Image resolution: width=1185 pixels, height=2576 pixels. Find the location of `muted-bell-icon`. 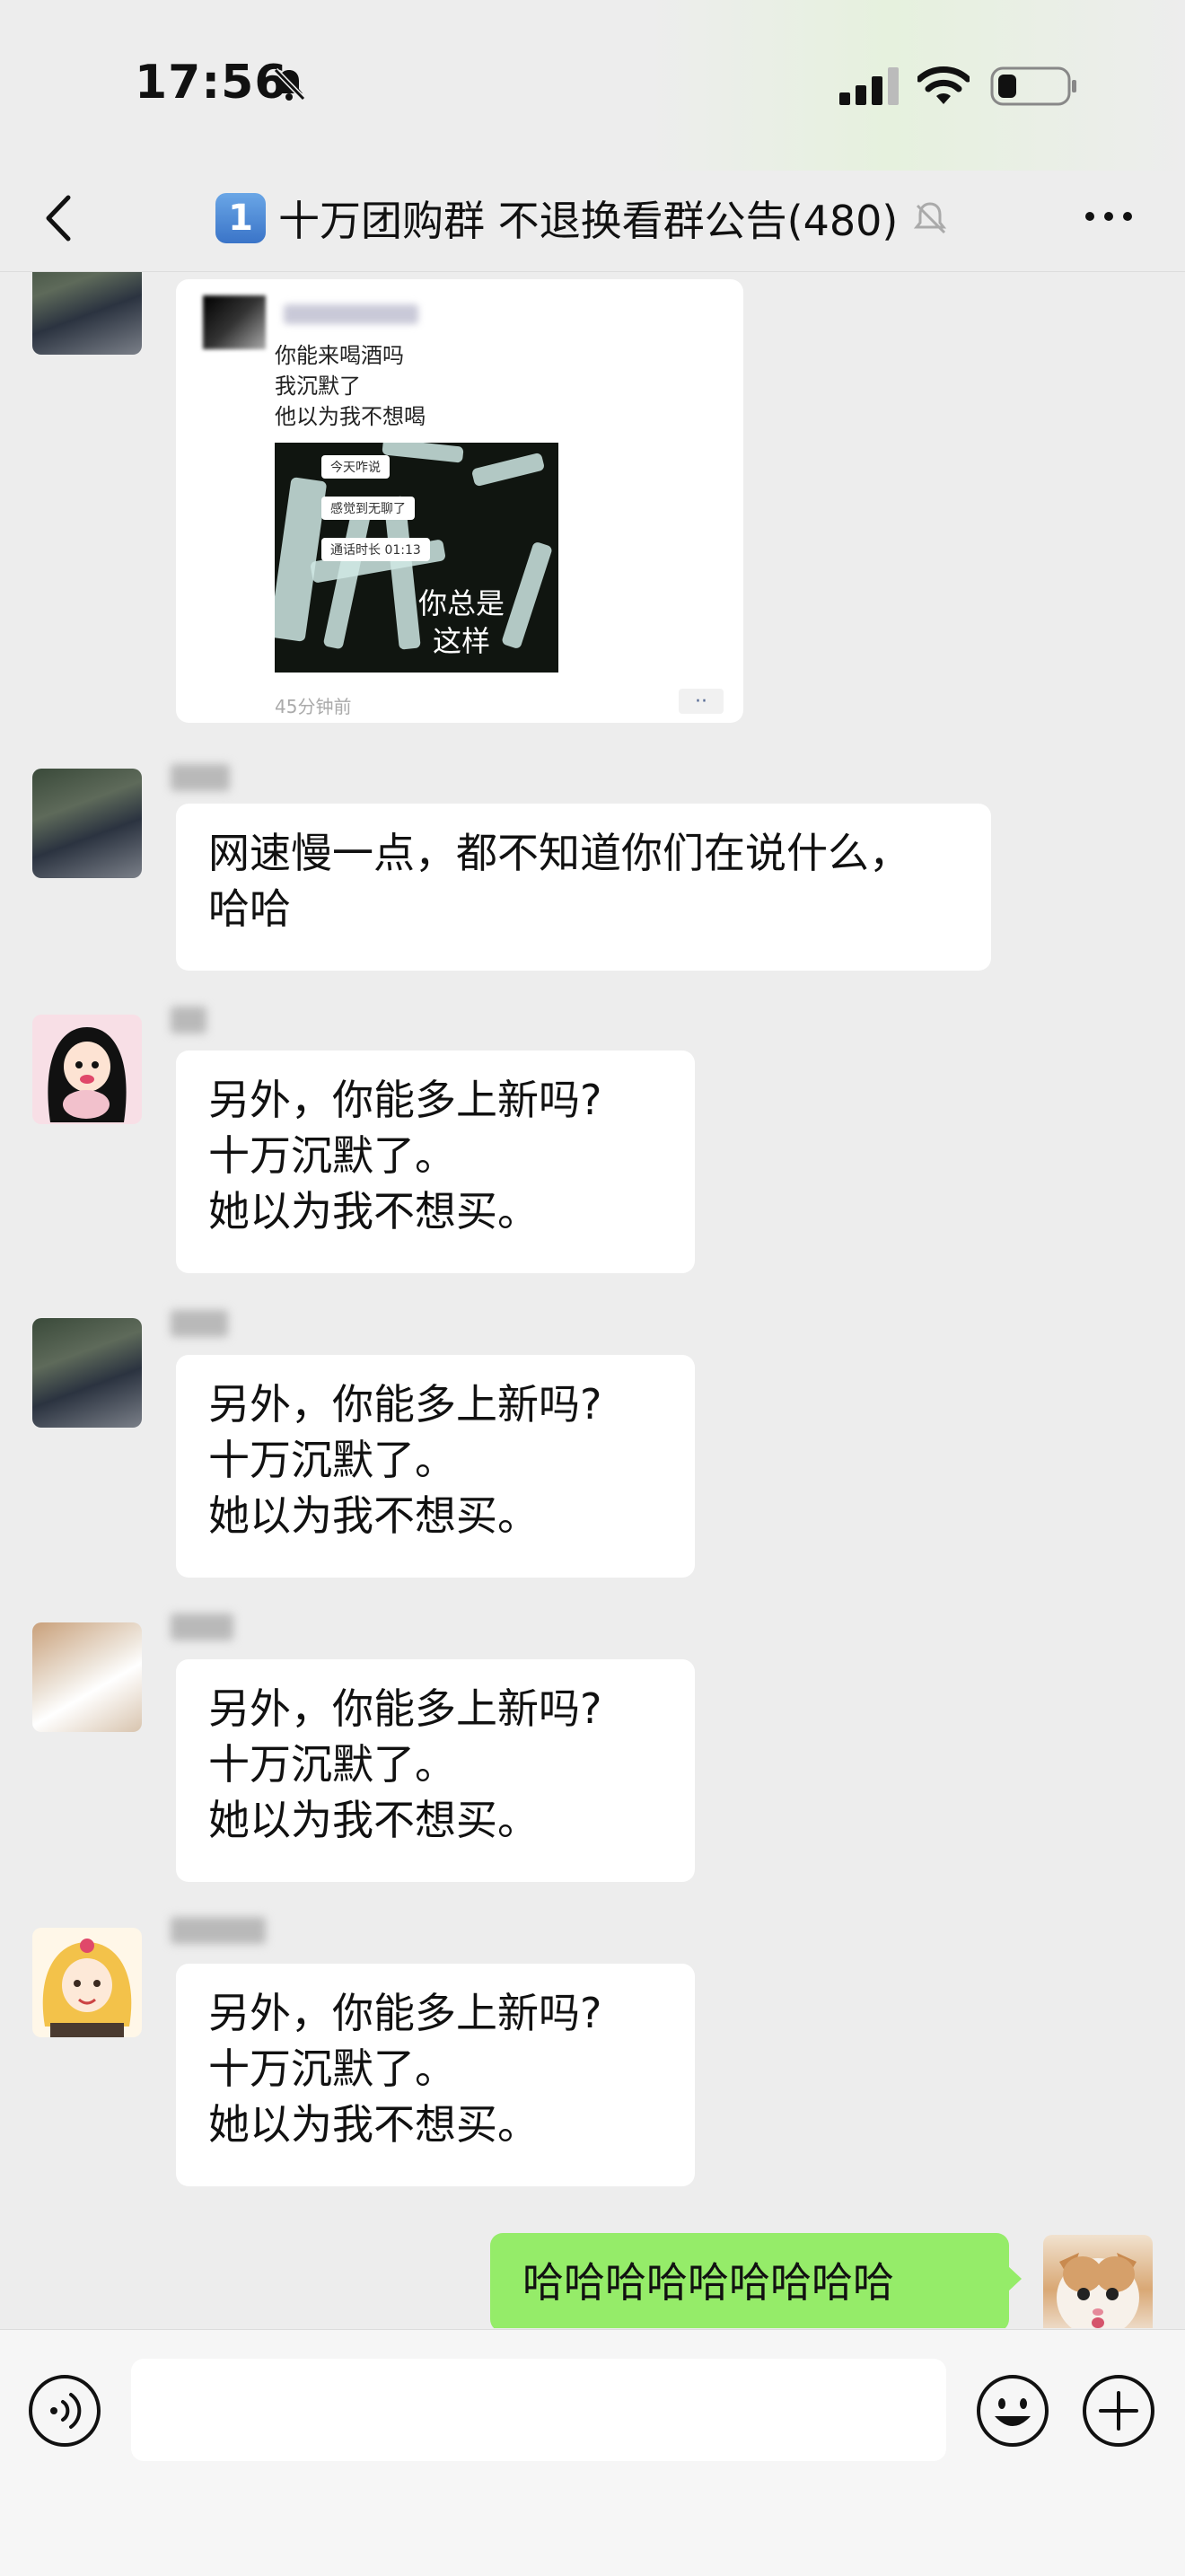

muted-bell-icon is located at coordinates (930, 218).